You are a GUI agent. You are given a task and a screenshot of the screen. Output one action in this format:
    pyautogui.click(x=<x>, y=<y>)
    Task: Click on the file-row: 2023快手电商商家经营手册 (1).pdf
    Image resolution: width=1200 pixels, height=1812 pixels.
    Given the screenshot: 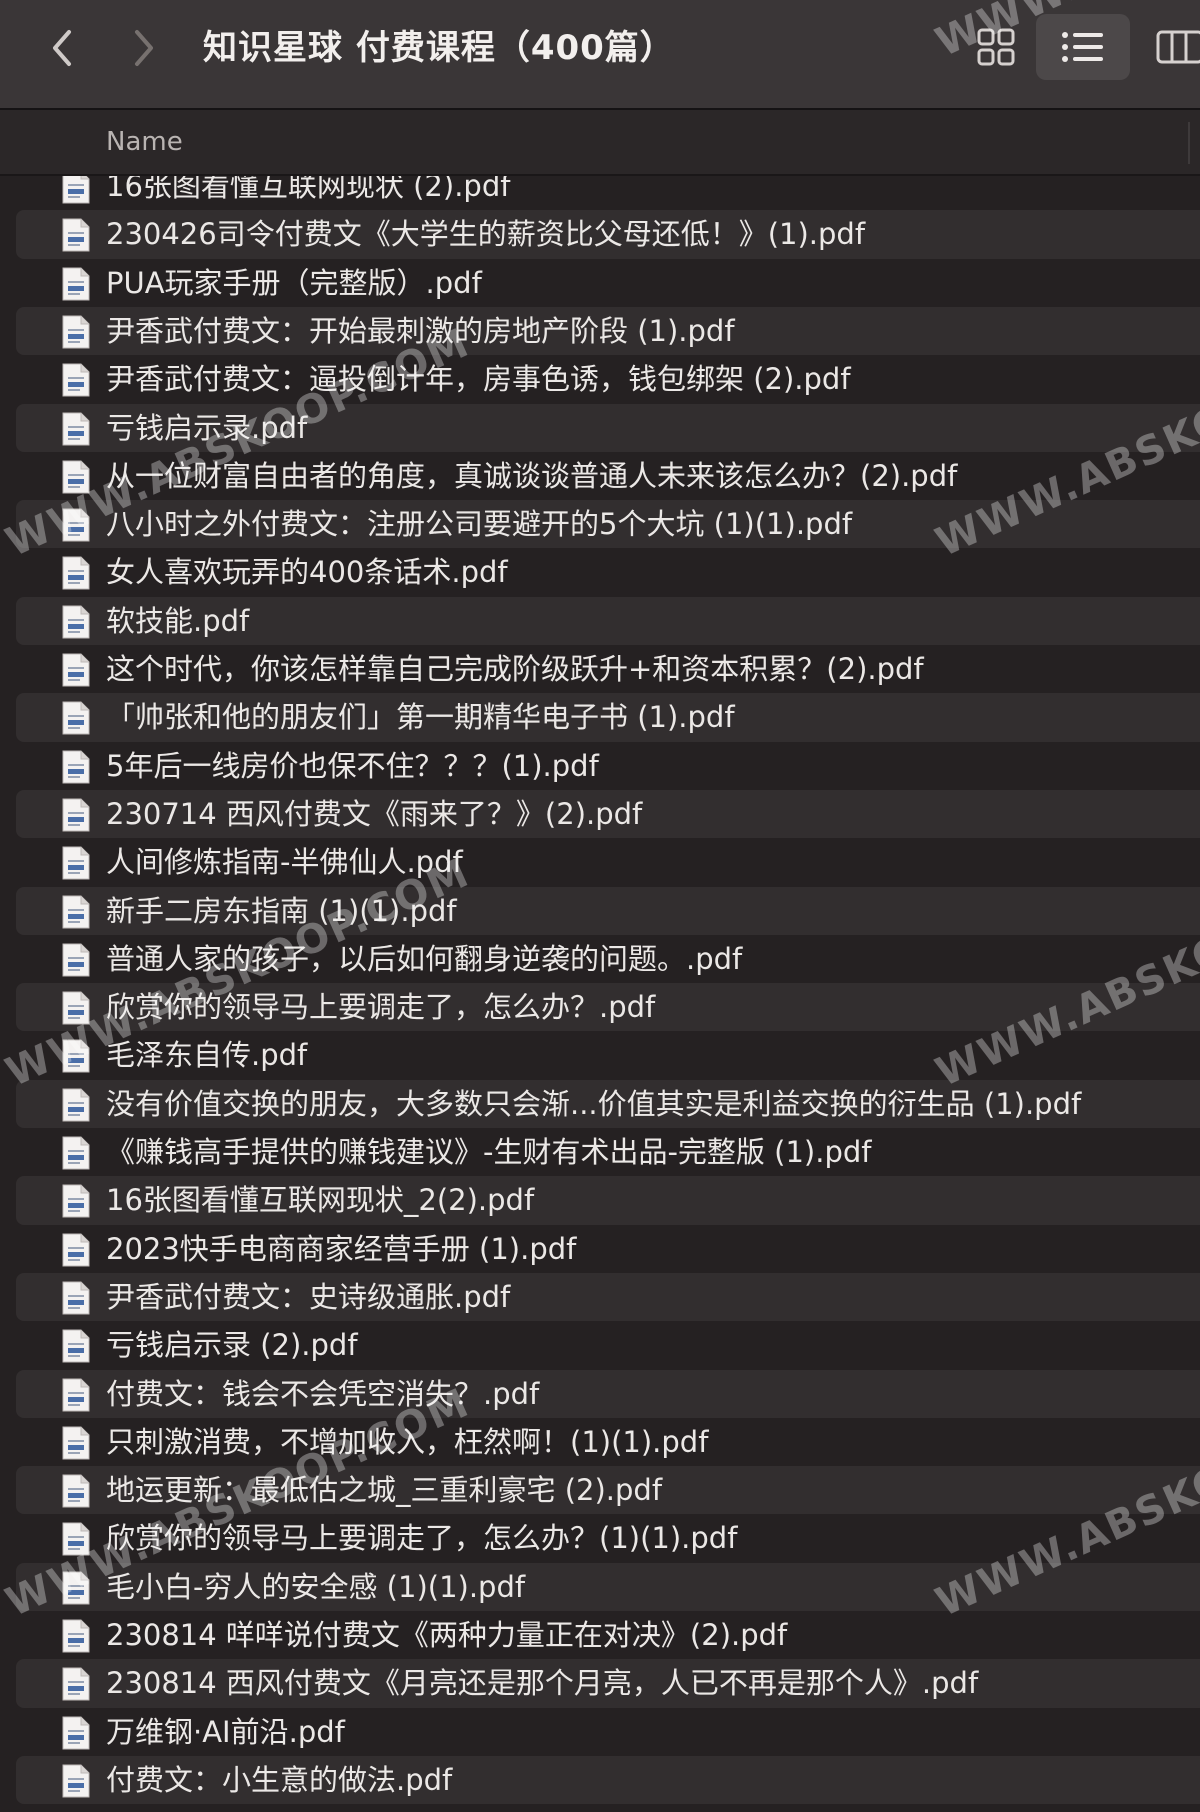 What is the action you would take?
    pyautogui.click(x=608, y=1249)
    